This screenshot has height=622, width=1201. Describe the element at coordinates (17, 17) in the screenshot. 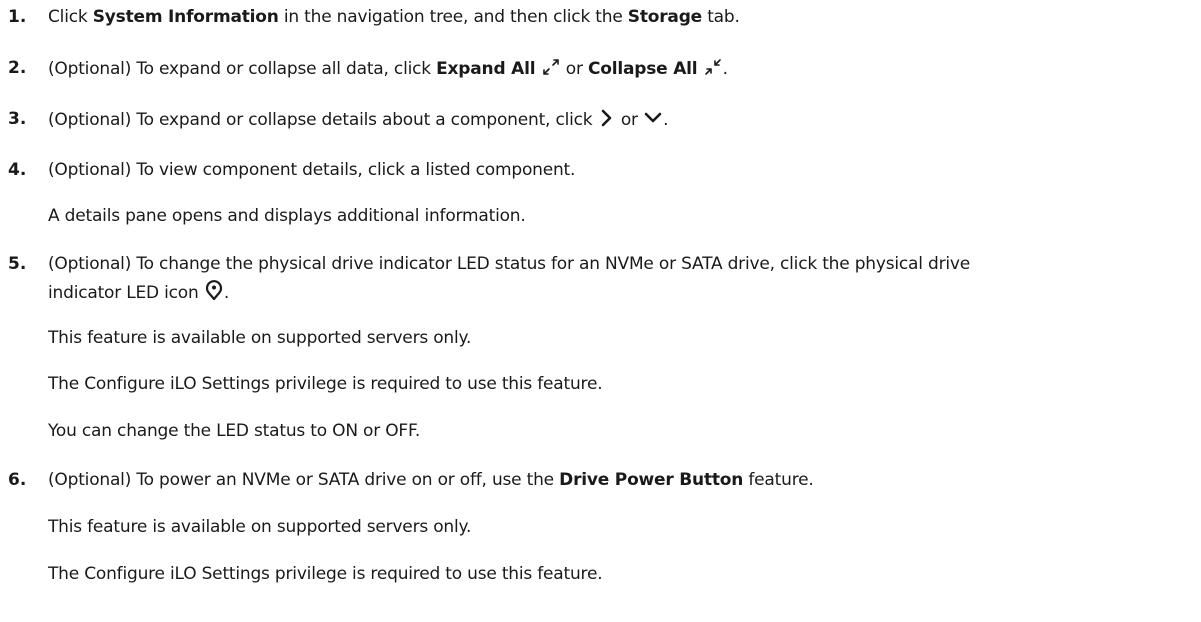

I see `step-number: 1.` at that location.